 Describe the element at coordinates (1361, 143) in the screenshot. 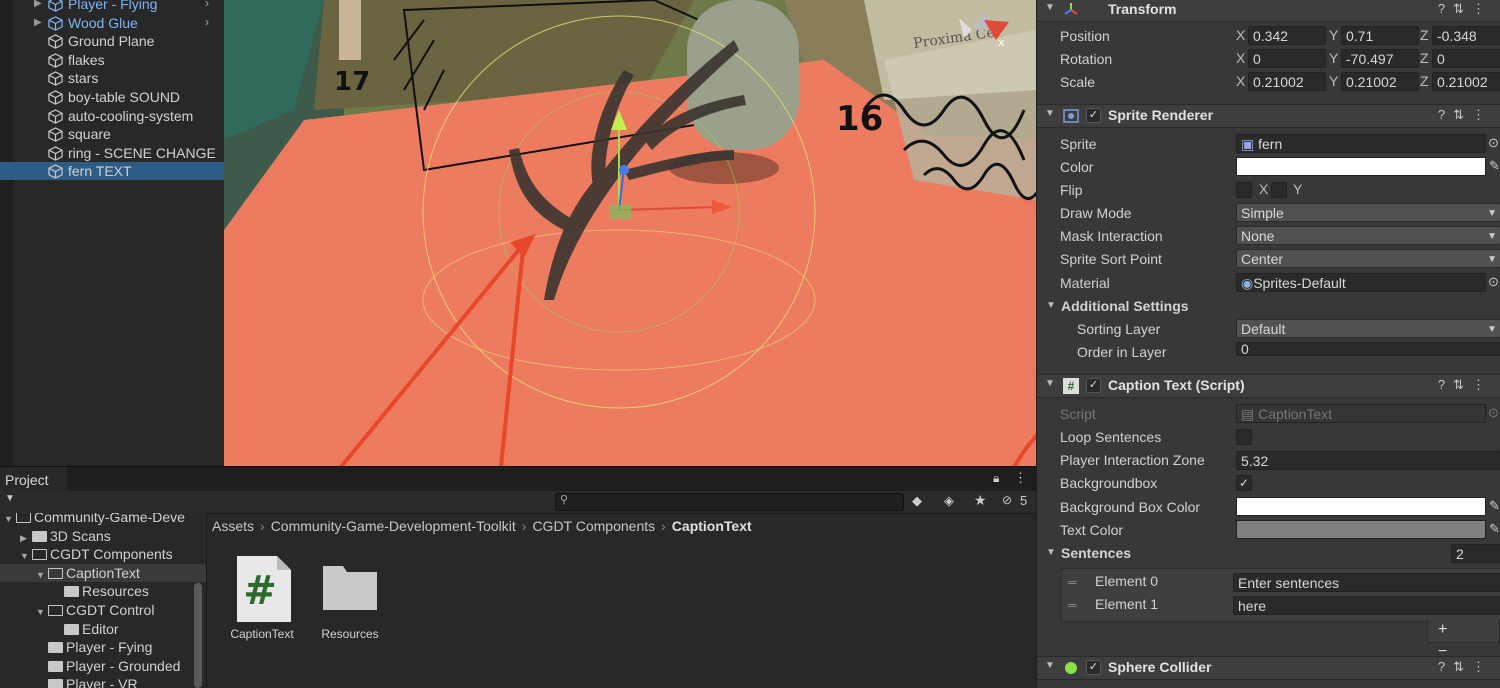

I see `sprite-field: ▣ fern` at that location.